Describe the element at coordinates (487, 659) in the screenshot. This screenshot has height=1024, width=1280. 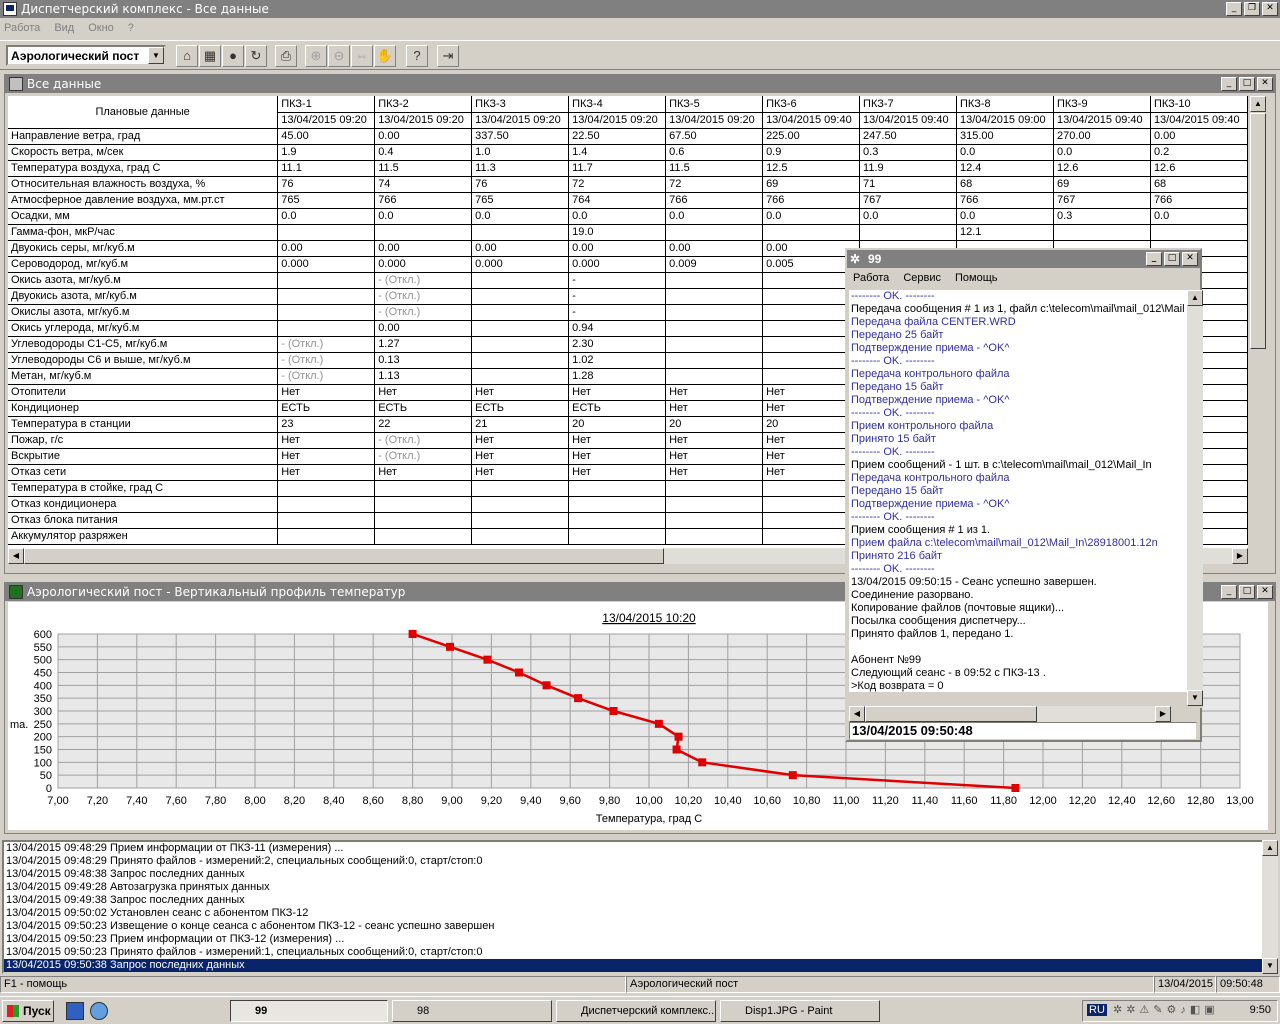
I see `data-point` at that location.